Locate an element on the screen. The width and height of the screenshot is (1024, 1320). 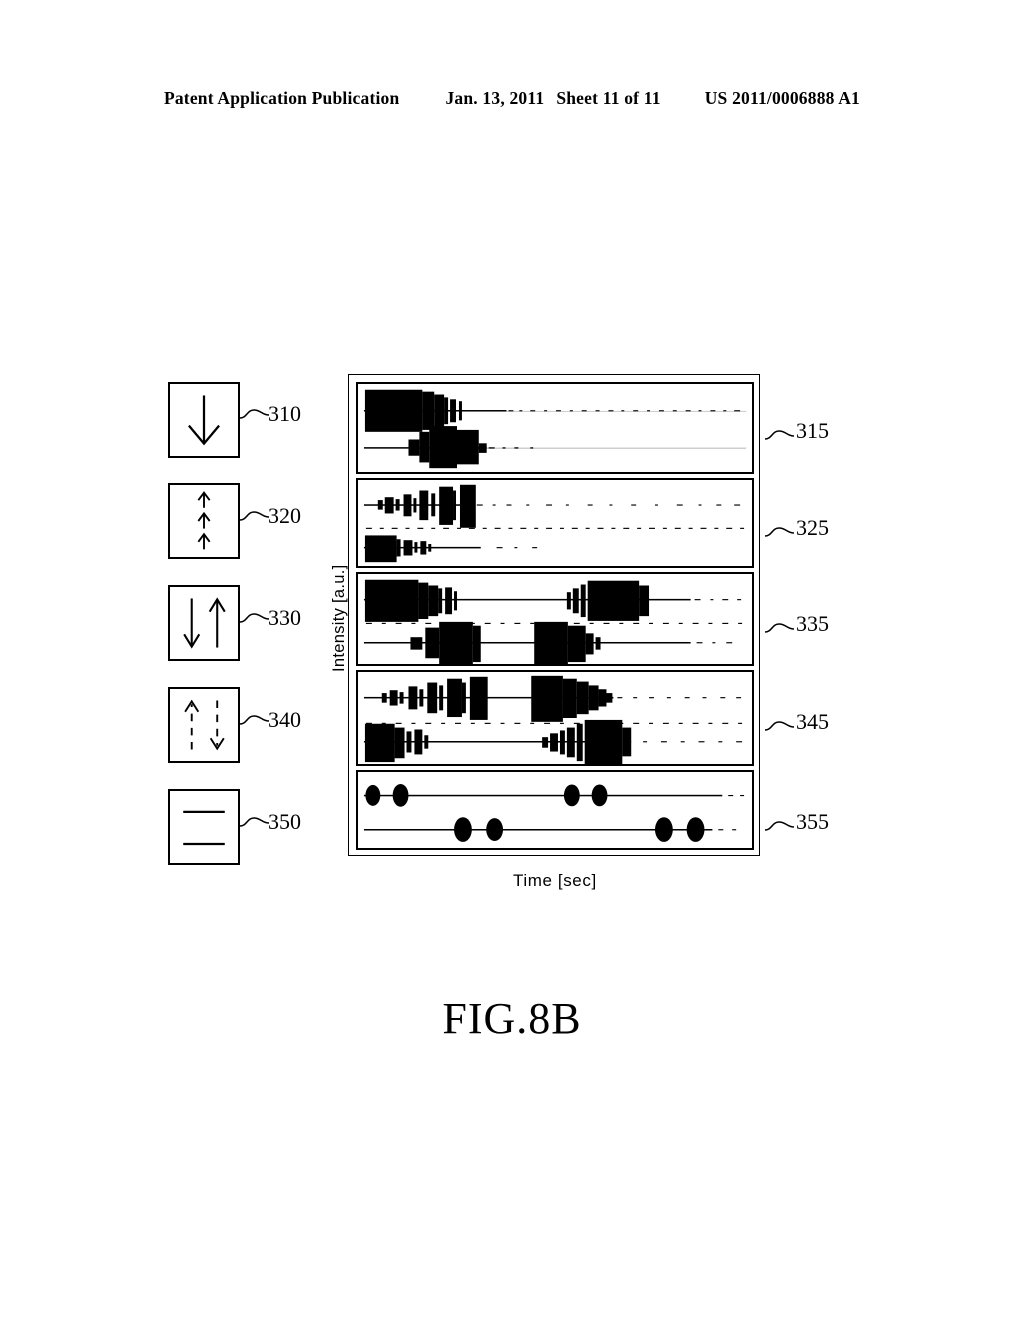
signal-panel-container is located at coordinates (554, 615).